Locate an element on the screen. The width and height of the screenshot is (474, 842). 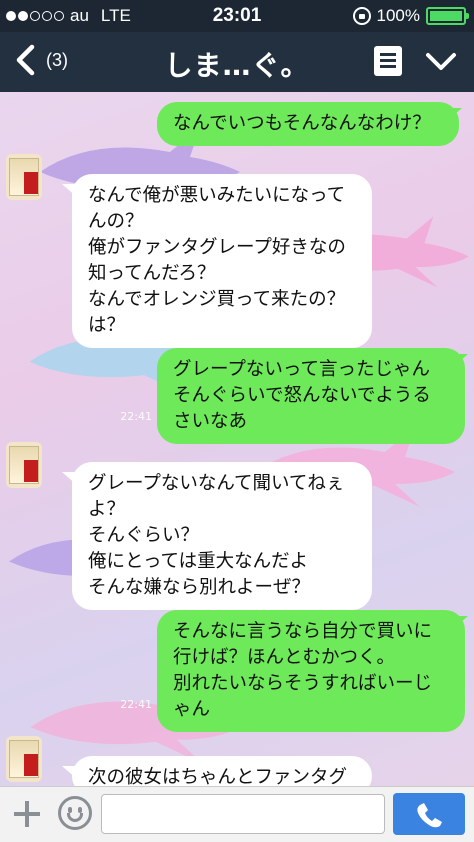
message-input is located at coordinates (243, 814).